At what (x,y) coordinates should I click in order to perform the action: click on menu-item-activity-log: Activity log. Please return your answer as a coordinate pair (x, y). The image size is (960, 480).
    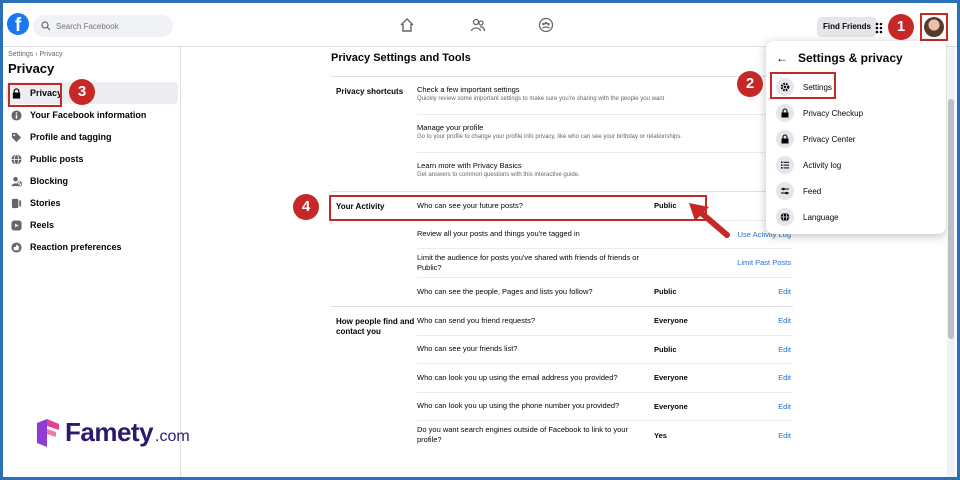
    Looking at the image, I should click on (856, 165).